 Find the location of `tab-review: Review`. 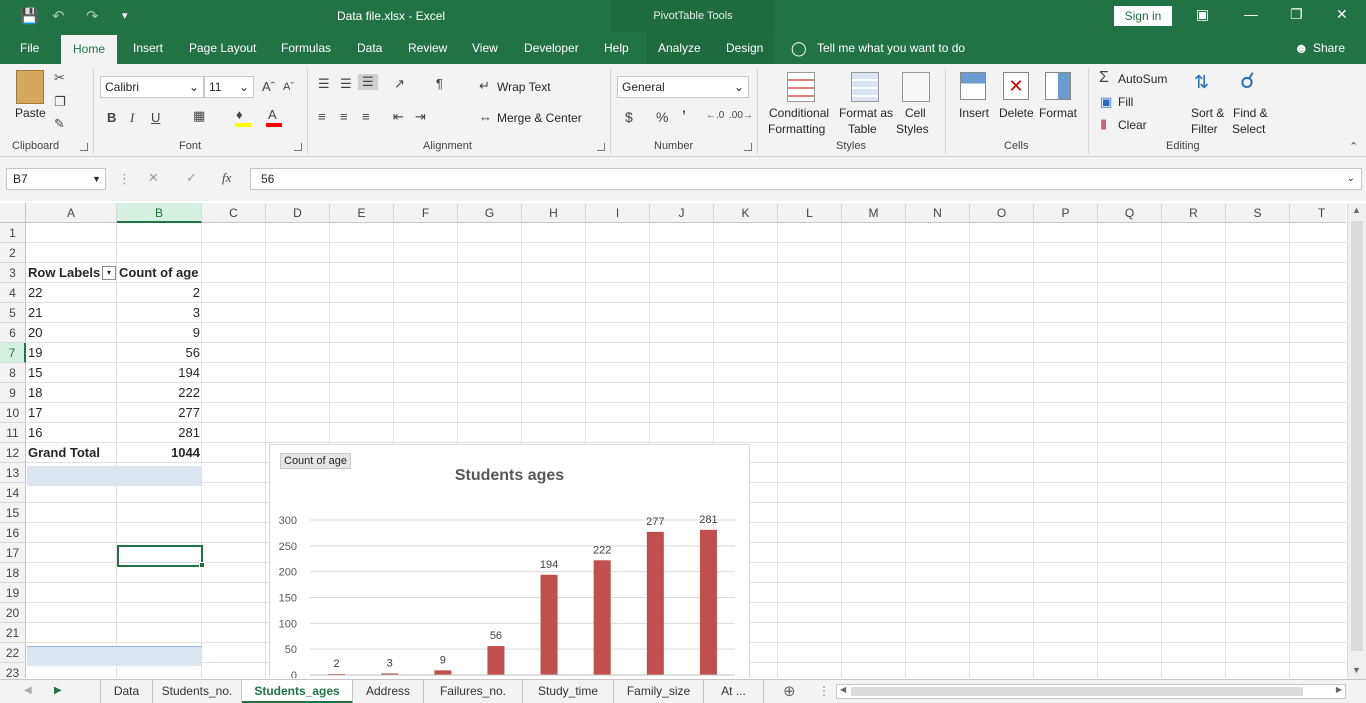

tab-review: Review is located at coordinates (427, 48).